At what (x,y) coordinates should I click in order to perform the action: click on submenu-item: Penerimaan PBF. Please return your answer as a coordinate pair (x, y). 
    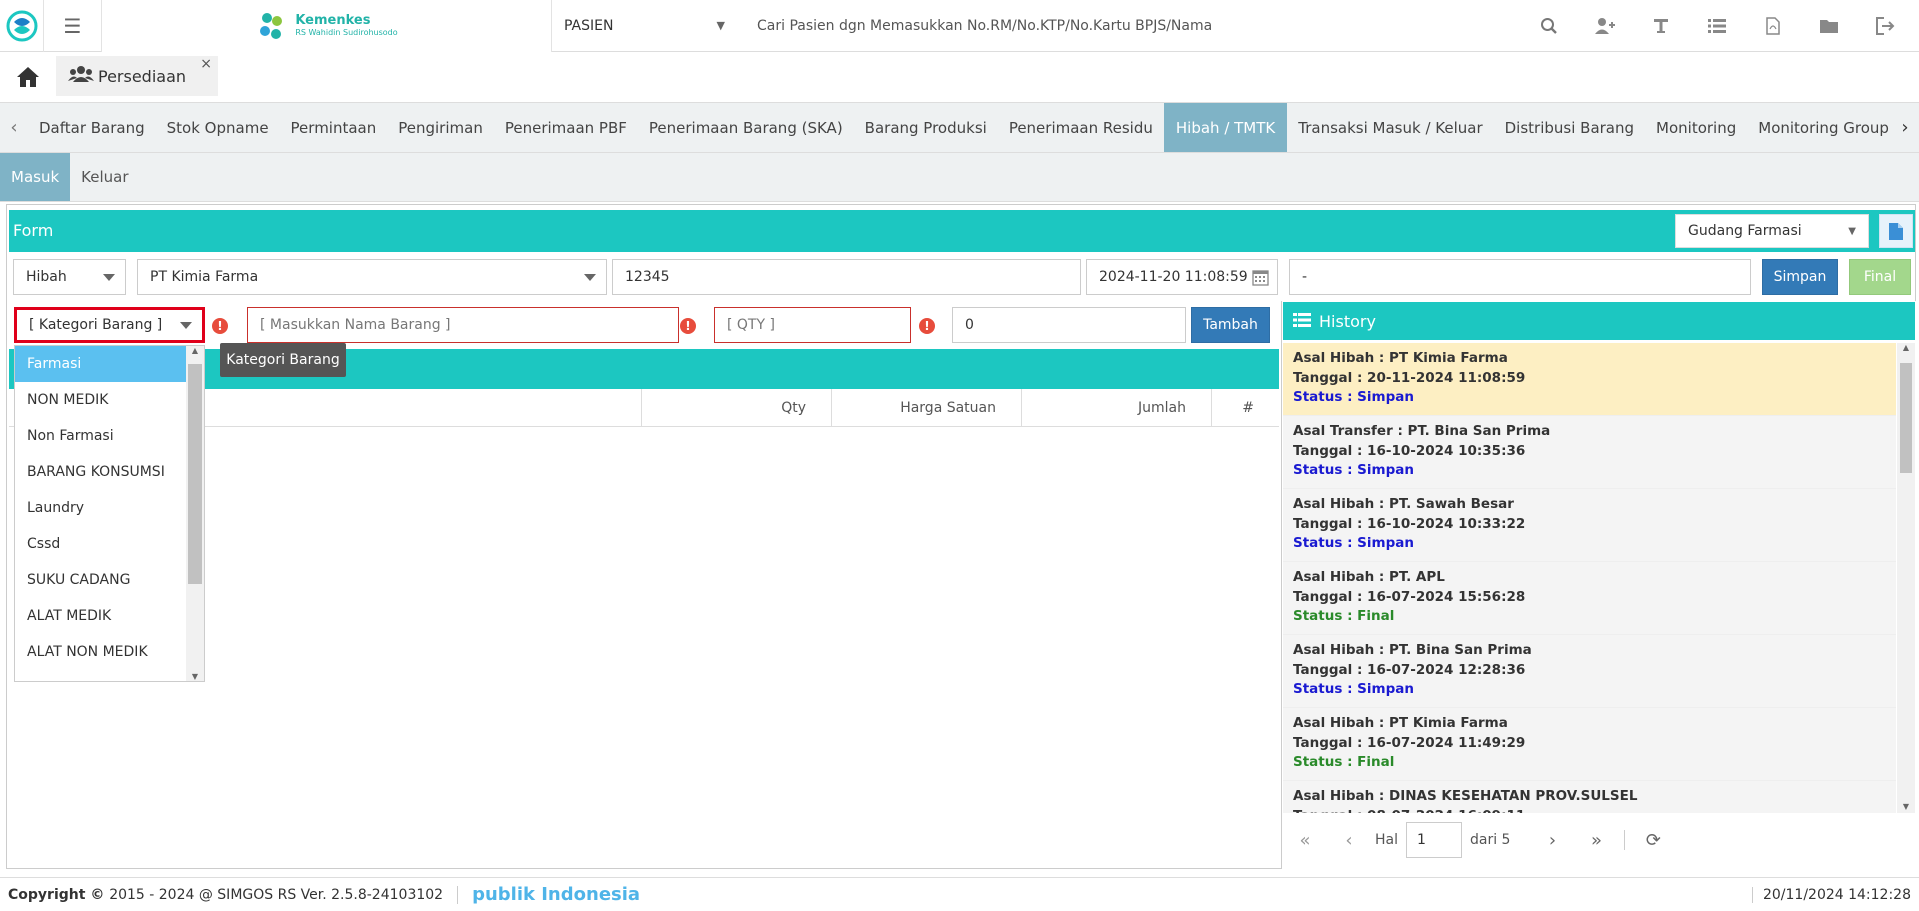
    Looking at the image, I should click on (566, 127).